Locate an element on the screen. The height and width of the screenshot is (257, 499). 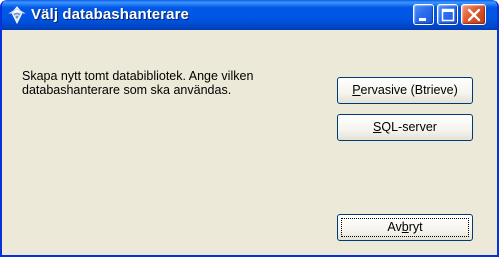
sql-server-button: SQL-server is located at coordinates (405, 127).